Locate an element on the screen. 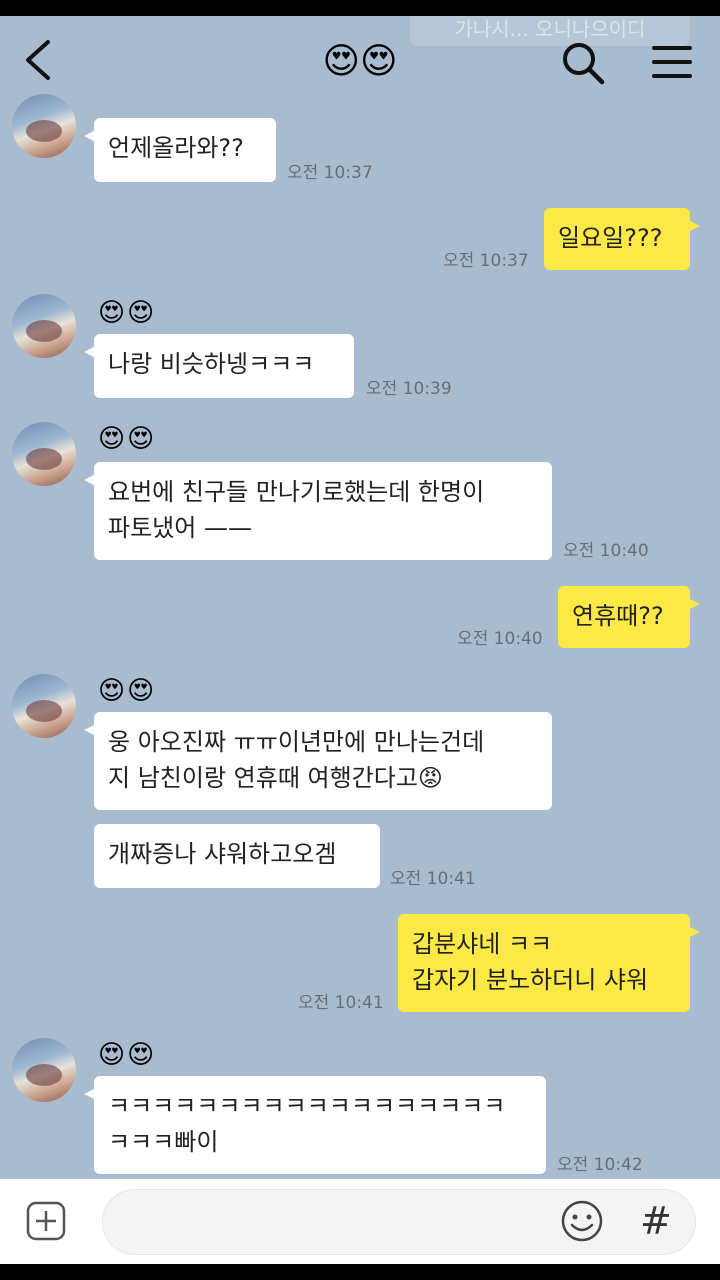  message-composer: # is located at coordinates (360, 1221).